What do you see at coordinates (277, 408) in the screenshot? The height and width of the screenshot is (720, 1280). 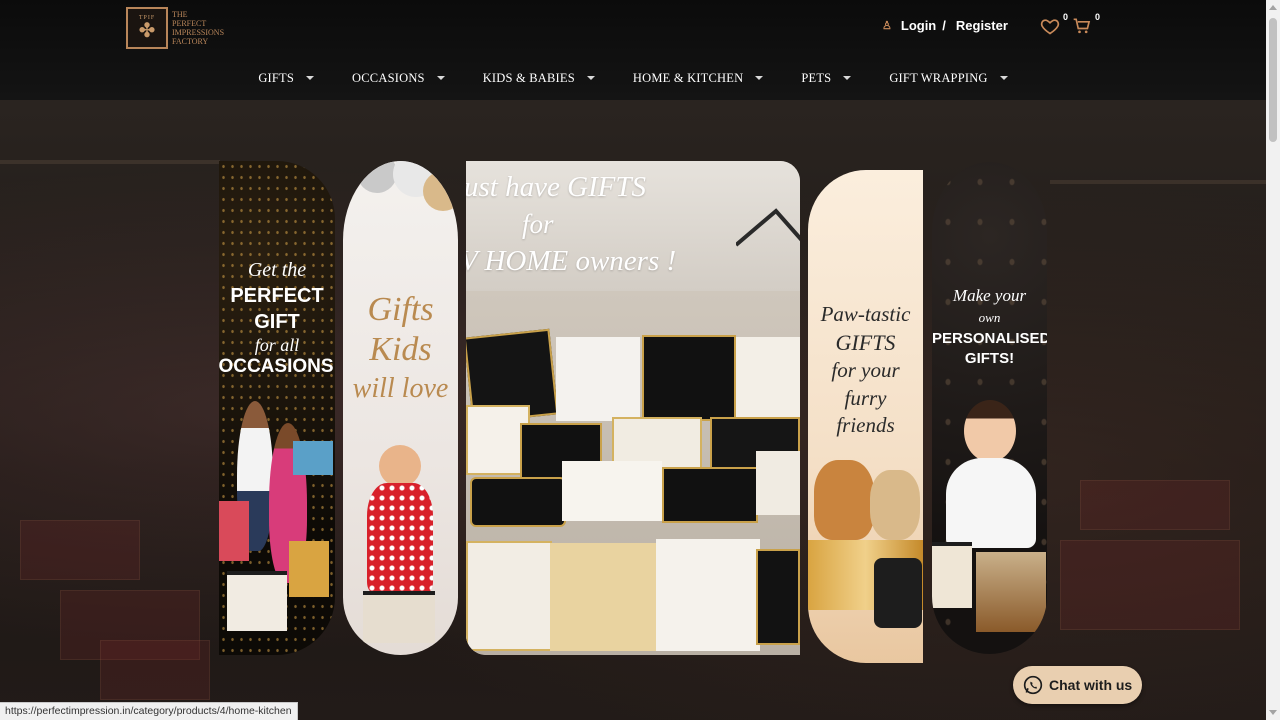 I see `banner-occasions: Get the PERFECT GIFT for all OCCASIONS` at bounding box center [277, 408].